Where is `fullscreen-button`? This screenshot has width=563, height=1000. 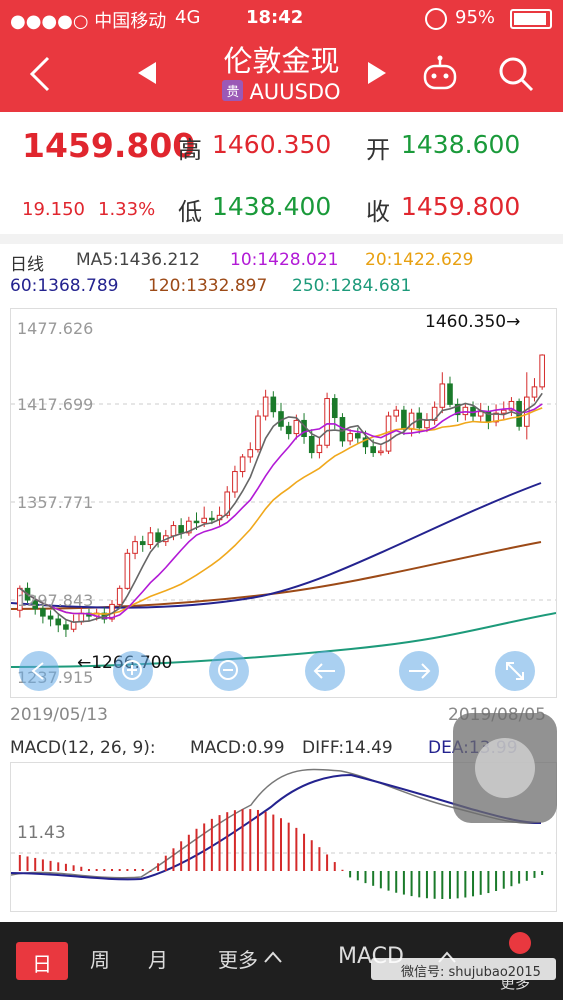 fullscreen-button is located at coordinates (515, 671).